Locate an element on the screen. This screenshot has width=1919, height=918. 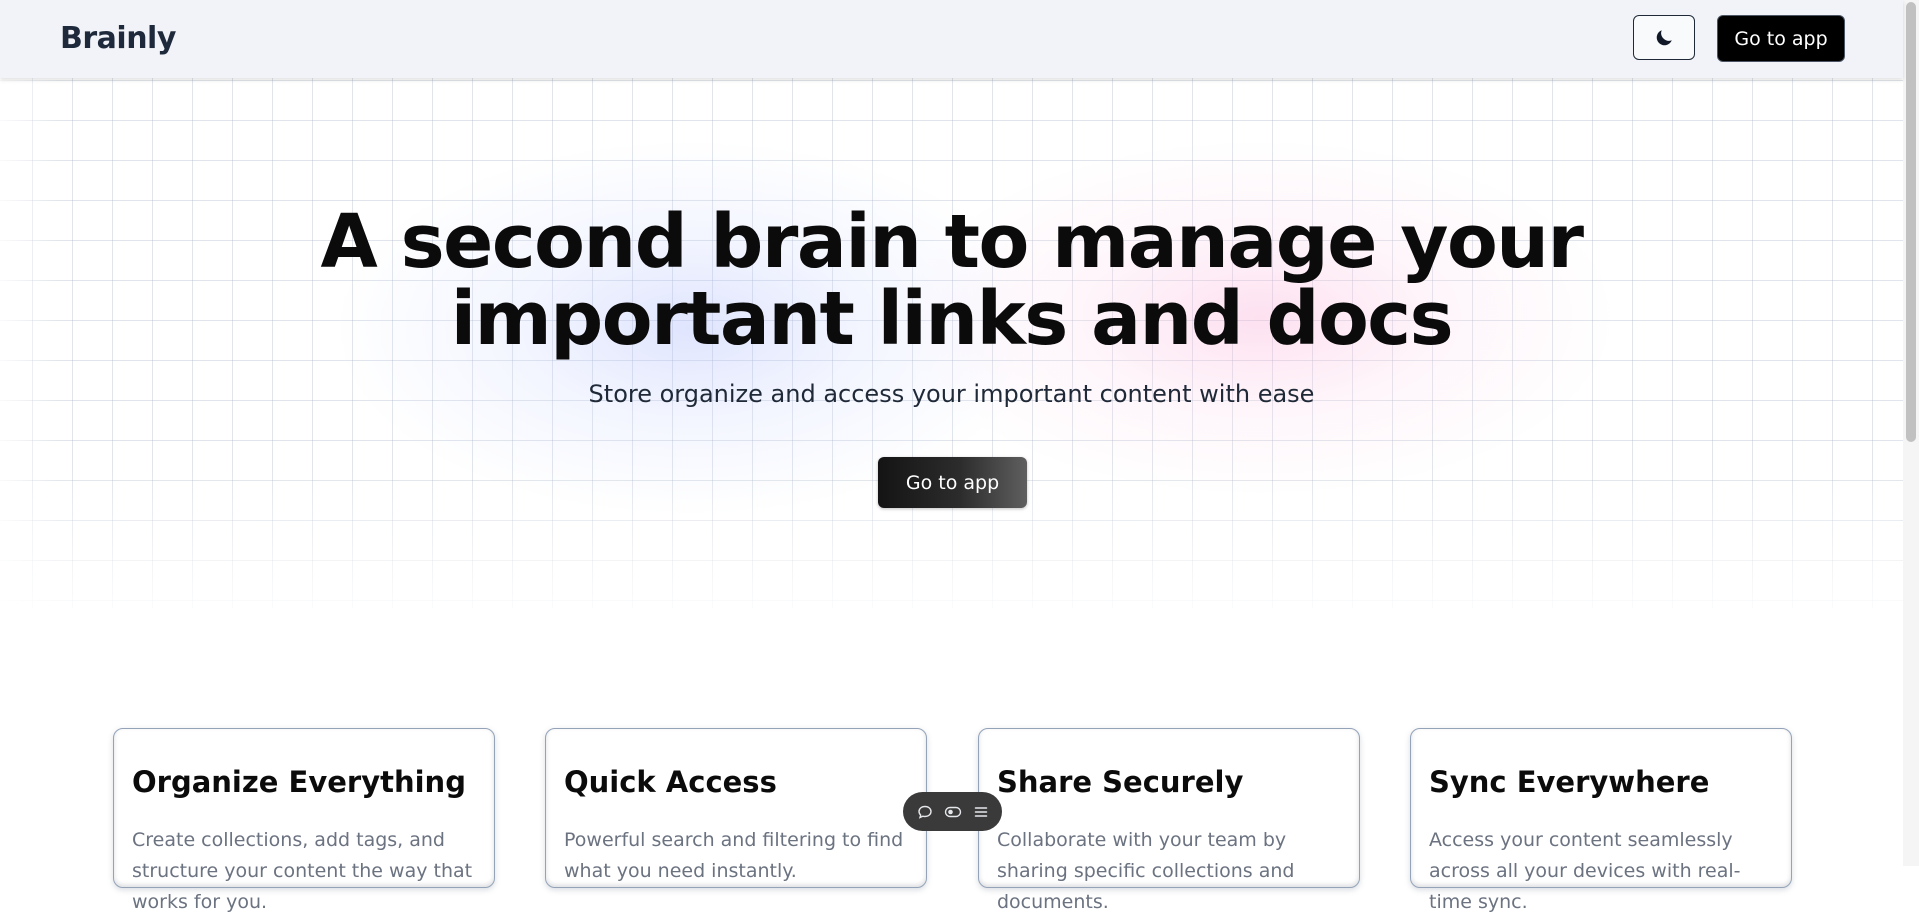
floating-dev-toolbar is located at coordinates (952, 811).